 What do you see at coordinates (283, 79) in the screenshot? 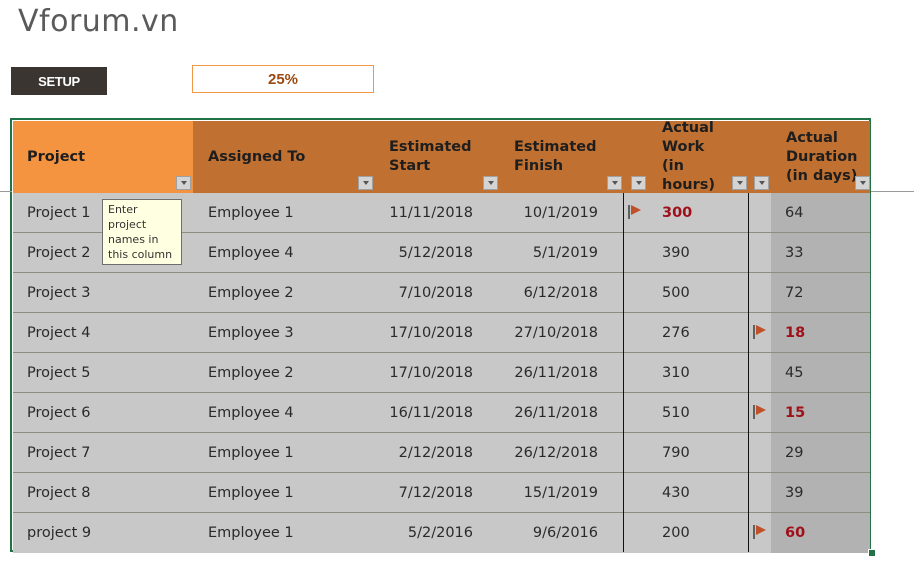
I see `progress-percent: 25%` at bounding box center [283, 79].